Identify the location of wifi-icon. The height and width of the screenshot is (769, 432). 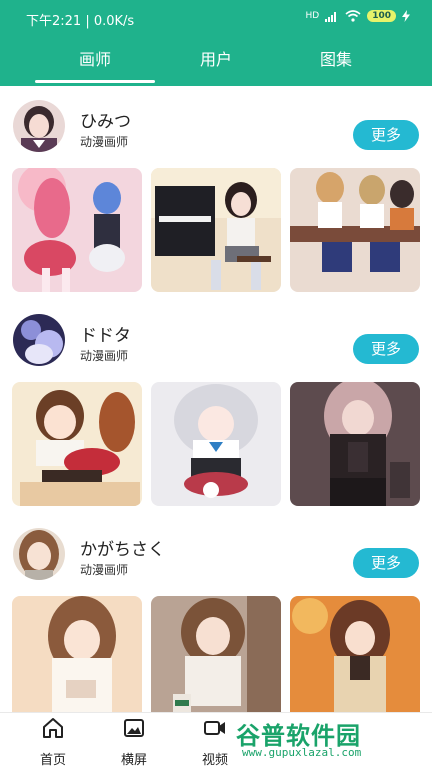
(353, 16).